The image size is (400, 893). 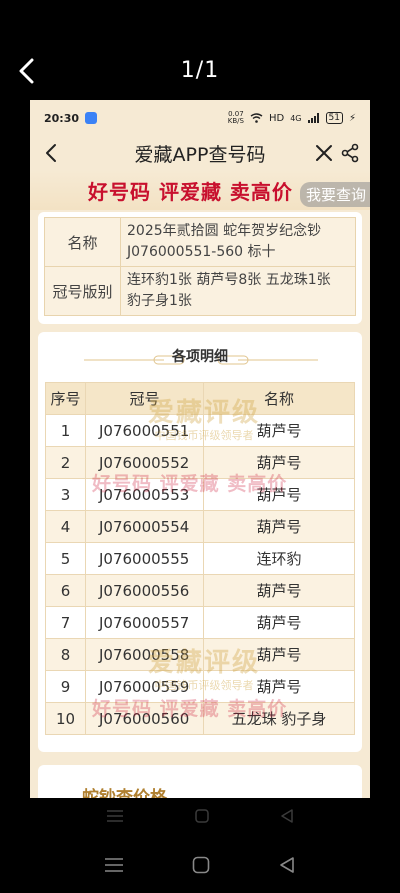 I want to click on summary-label: 名称, so click(x=82, y=242).